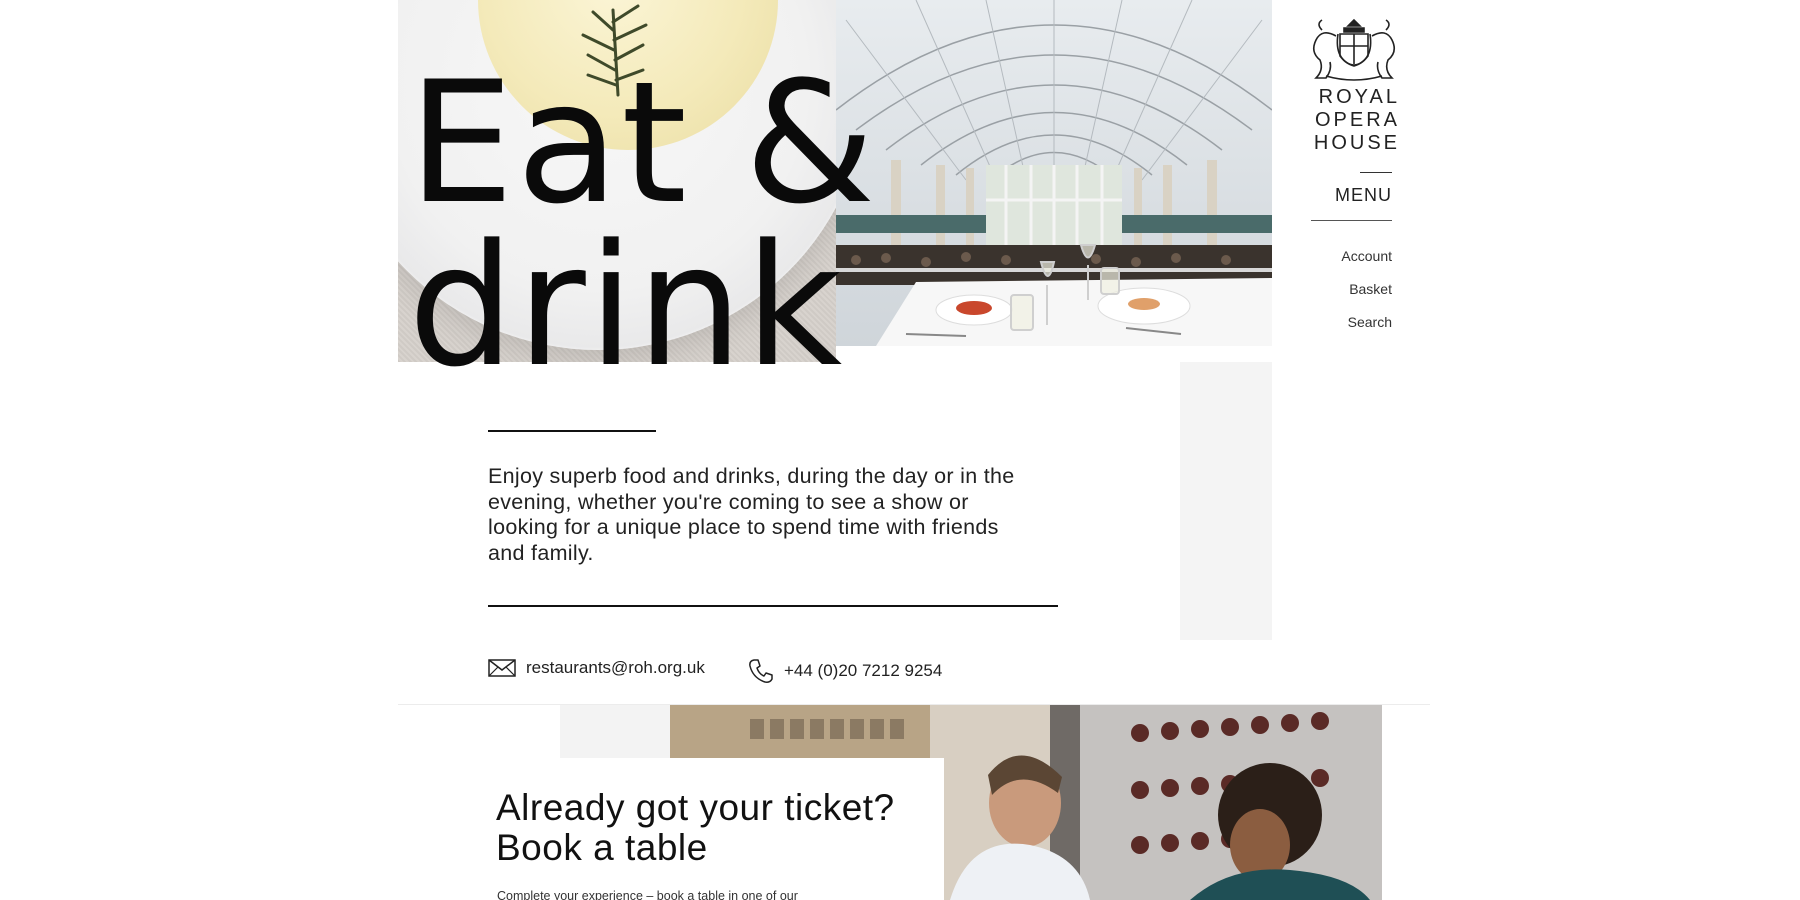 The height and width of the screenshot is (900, 1800). Describe the element at coordinates (773, 606) in the screenshot. I see `intro-rule-long` at that location.